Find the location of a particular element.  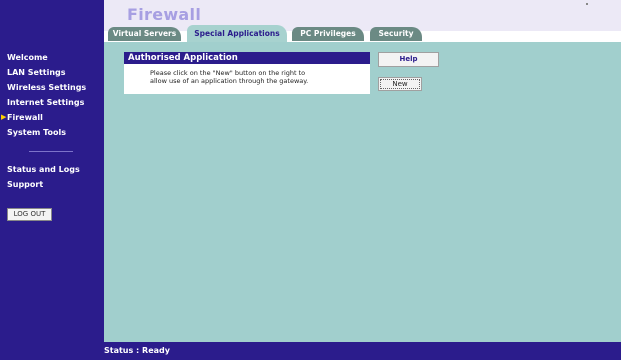

sidebar-item-status-and-logs: Status and Logs is located at coordinates (52, 169).